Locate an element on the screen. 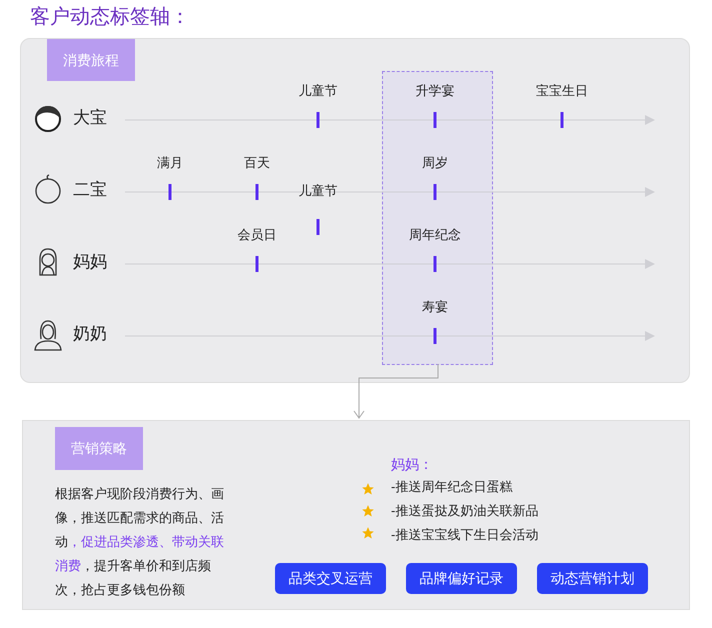 The width and height of the screenshot is (712, 628). action-button: 品牌偏好记录 is located at coordinates (461, 578).